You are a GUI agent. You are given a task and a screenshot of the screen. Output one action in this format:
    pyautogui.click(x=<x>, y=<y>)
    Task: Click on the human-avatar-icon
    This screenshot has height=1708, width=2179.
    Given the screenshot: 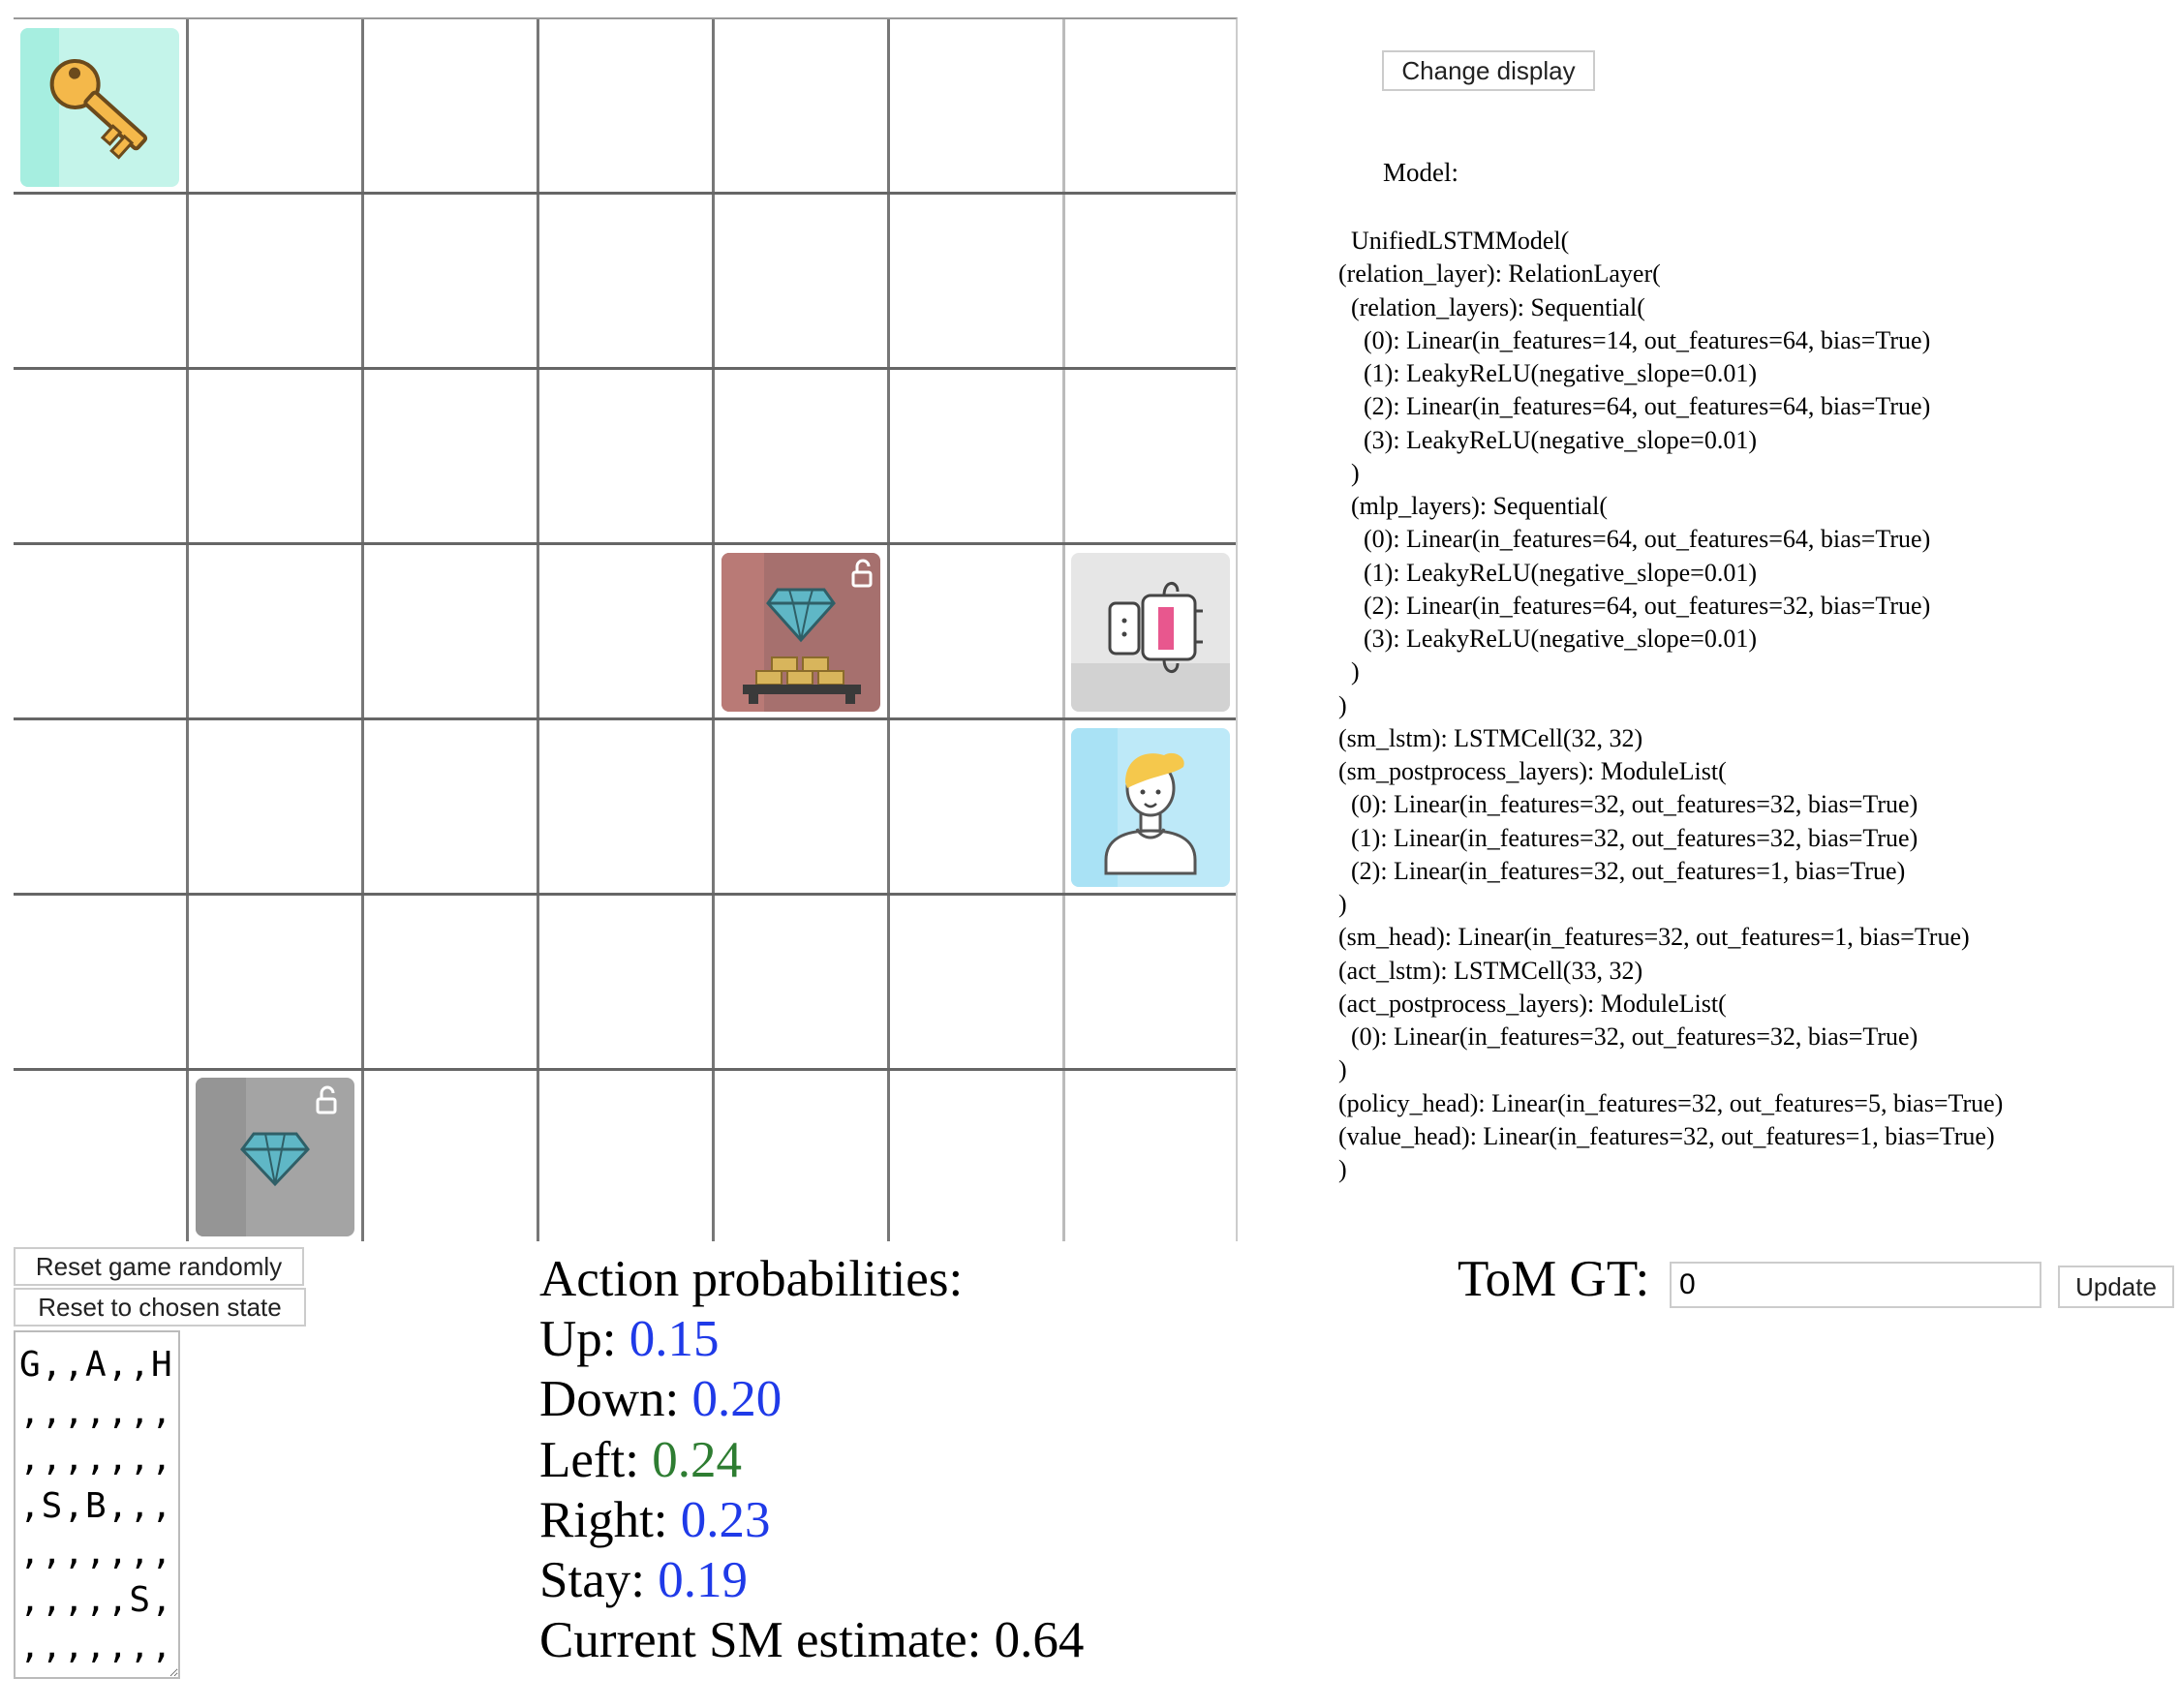 What is the action you would take?
    pyautogui.click(x=1134, y=808)
    